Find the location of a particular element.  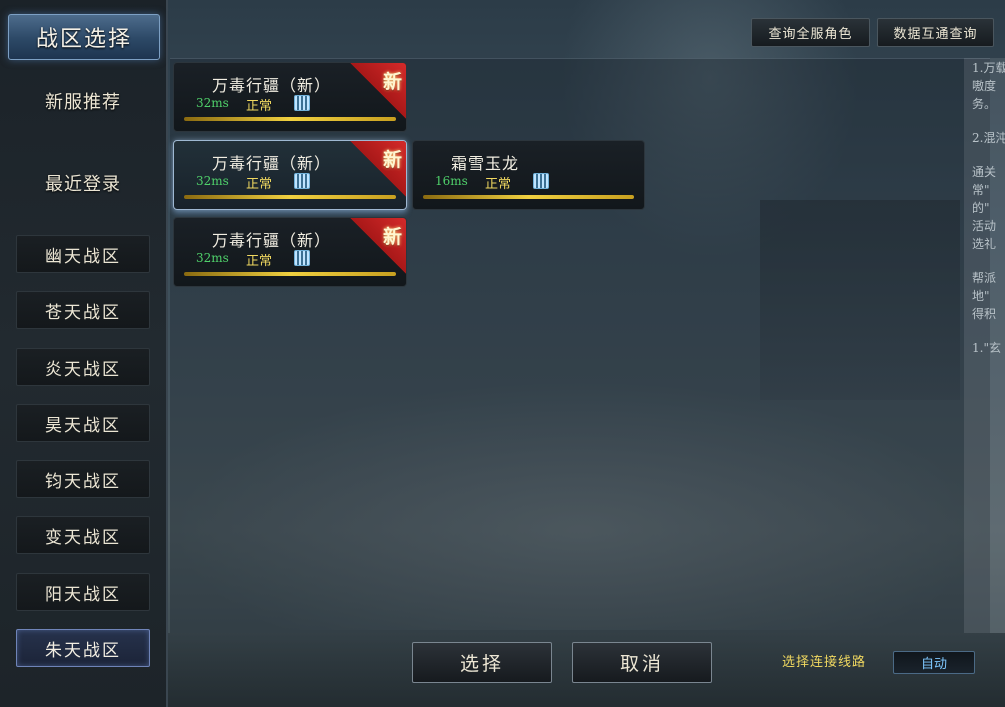

zone-button-cangtian: 苍天战区 is located at coordinates (83, 310).